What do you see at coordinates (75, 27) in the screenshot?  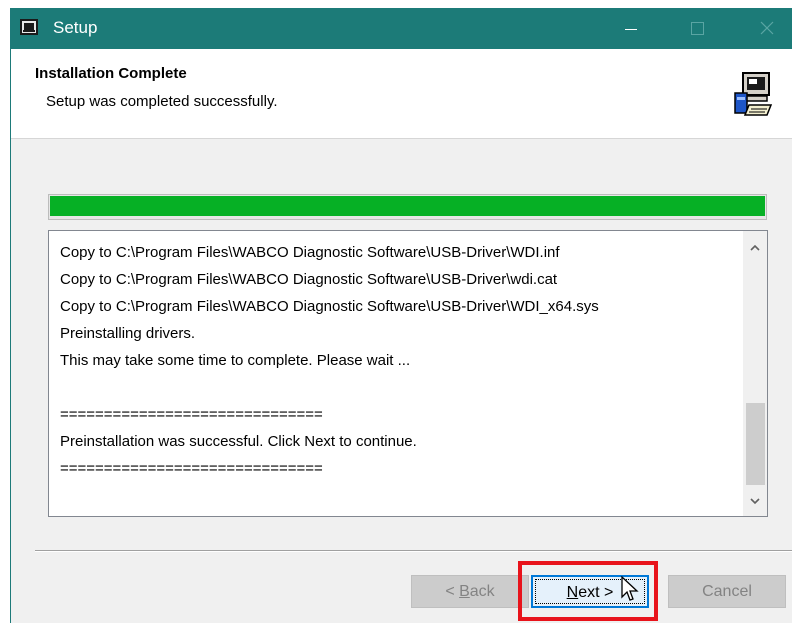 I see `window-title: Setup` at bounding box center [75, 27].